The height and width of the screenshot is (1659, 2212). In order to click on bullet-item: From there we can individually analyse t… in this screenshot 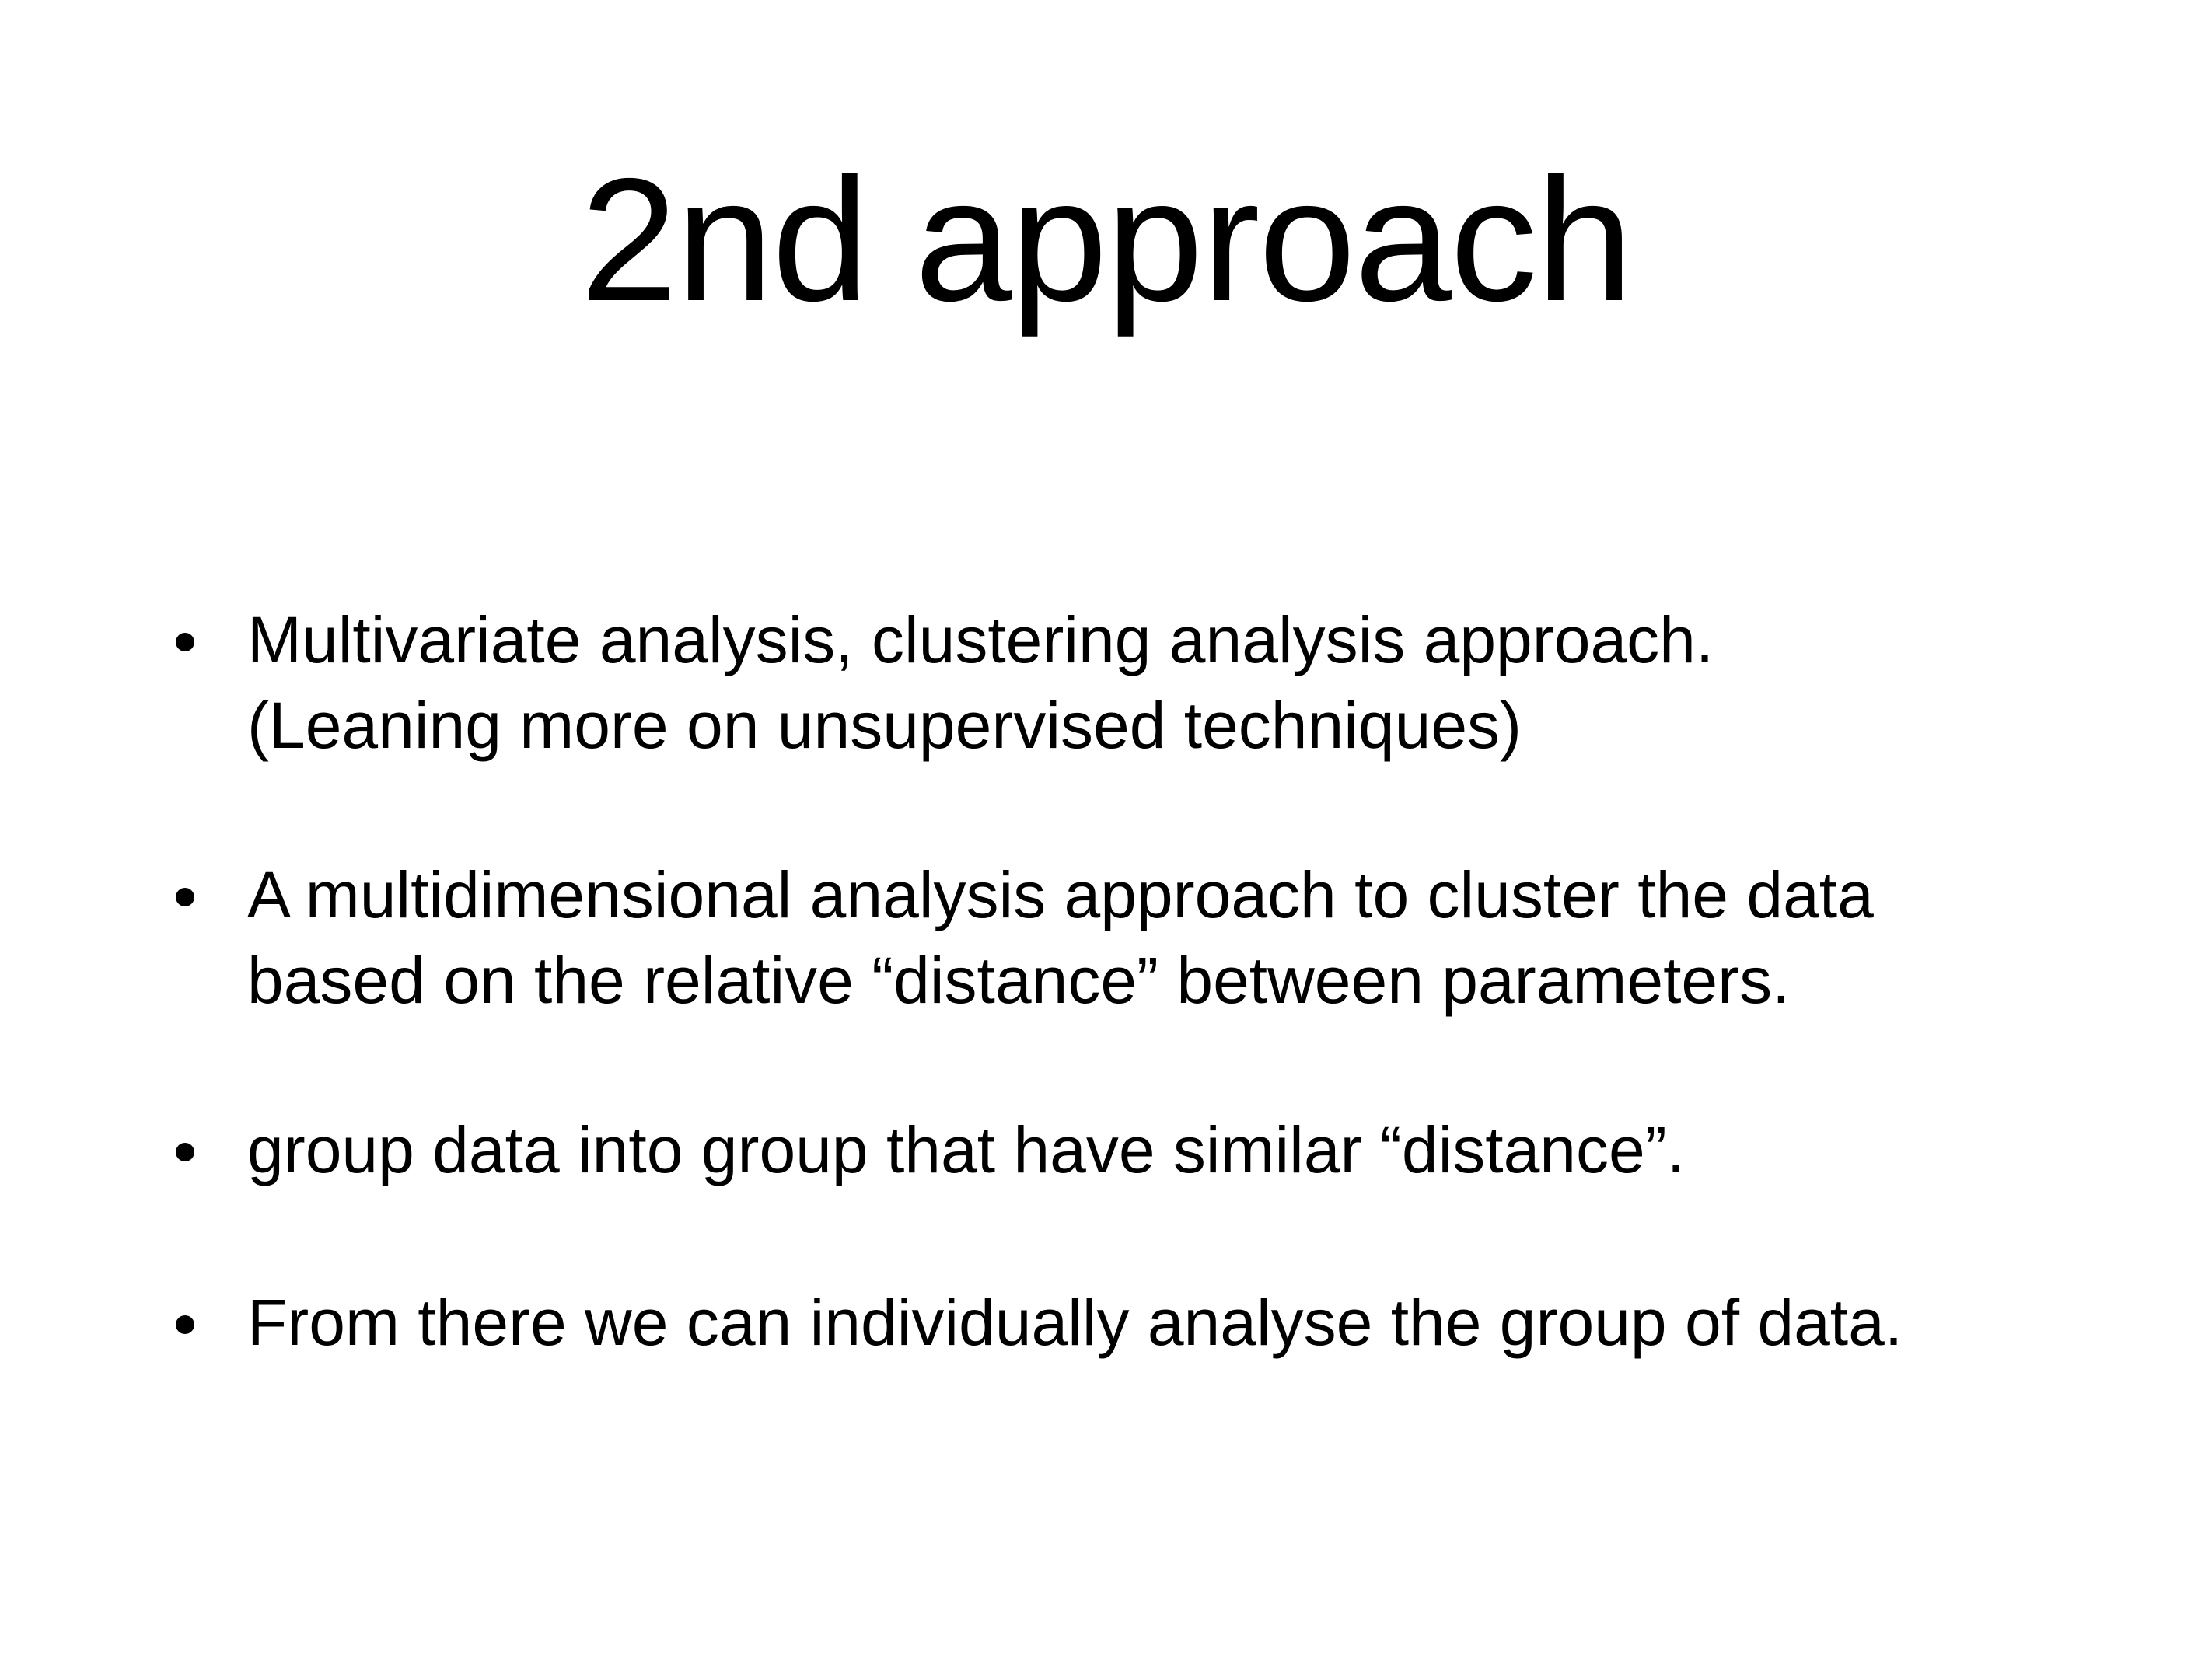, I will do `click(1137, 1322)`.